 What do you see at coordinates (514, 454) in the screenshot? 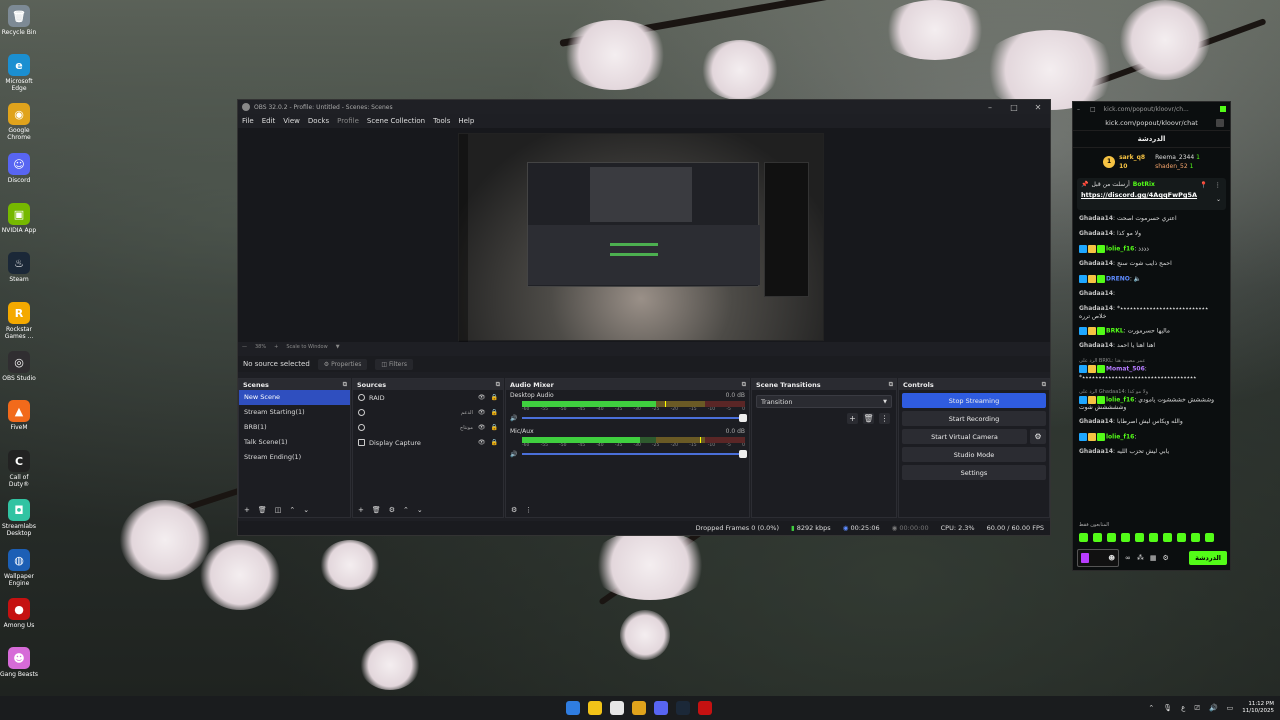
I see `speaker-icon: 🔊` at bounding box center [514, 454].